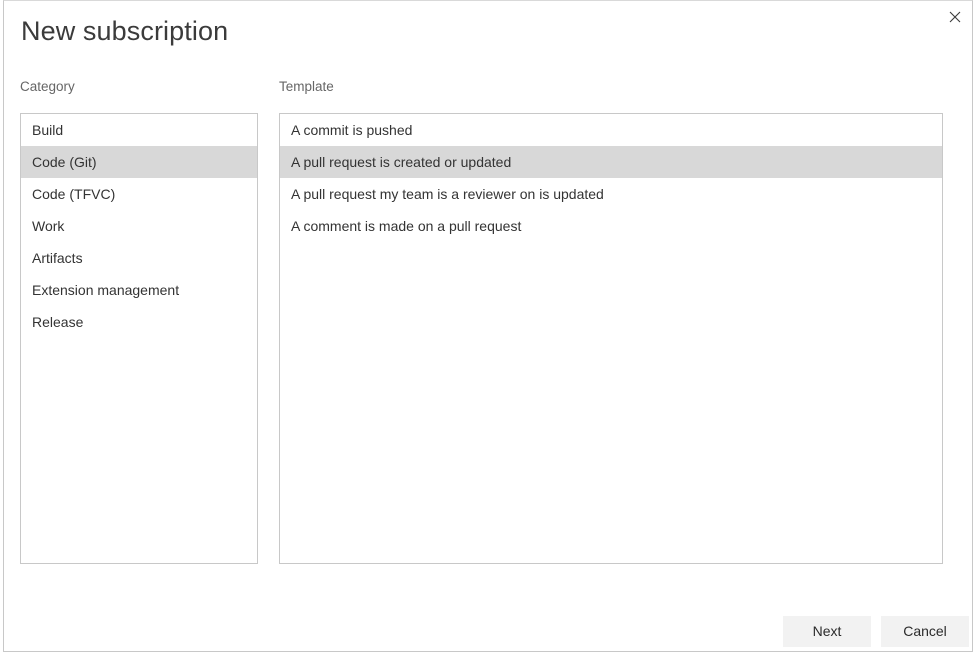  What do you see at coordinates (139, 290) in the screenshot?
I see `category-list-item-5: Extension management` at bounding box center [139, 290].